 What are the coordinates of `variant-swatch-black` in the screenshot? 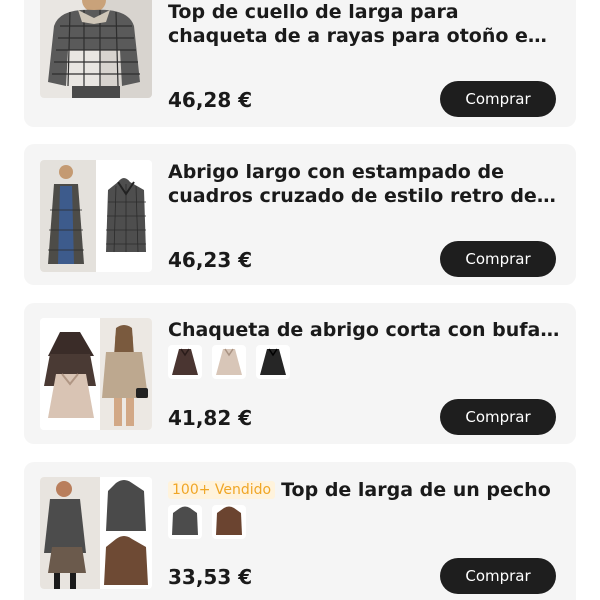 It's located at (273, 362).